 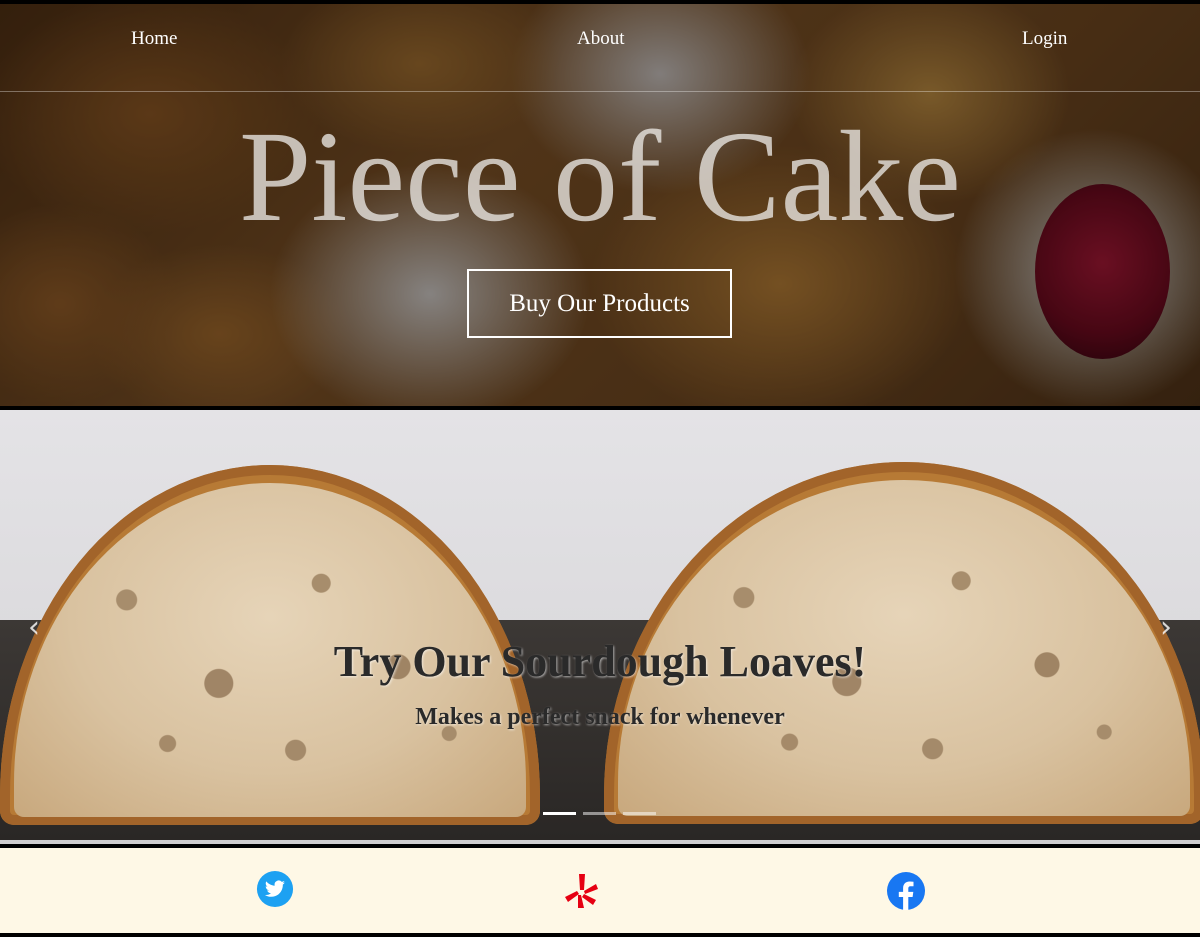 What do you see at coordinates (600, 661) in the screenshot?
I see `slide-title: Try Our Sourdough Loaves!` at bounding box center [600, 661].